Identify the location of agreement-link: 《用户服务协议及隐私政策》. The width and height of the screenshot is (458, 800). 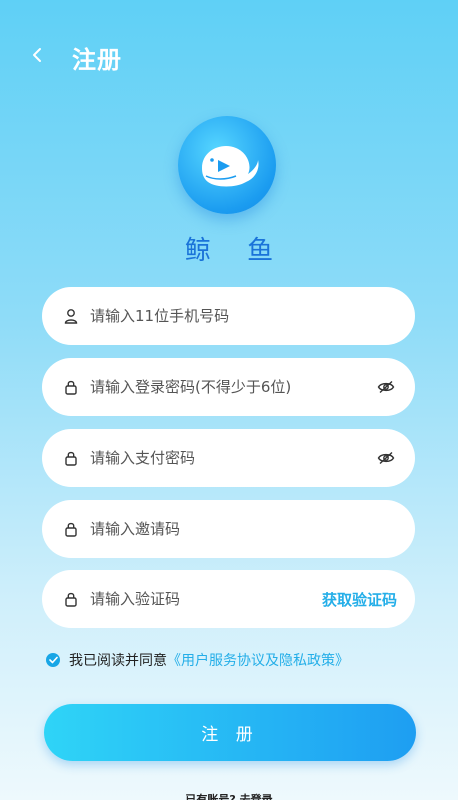
(258, 660).